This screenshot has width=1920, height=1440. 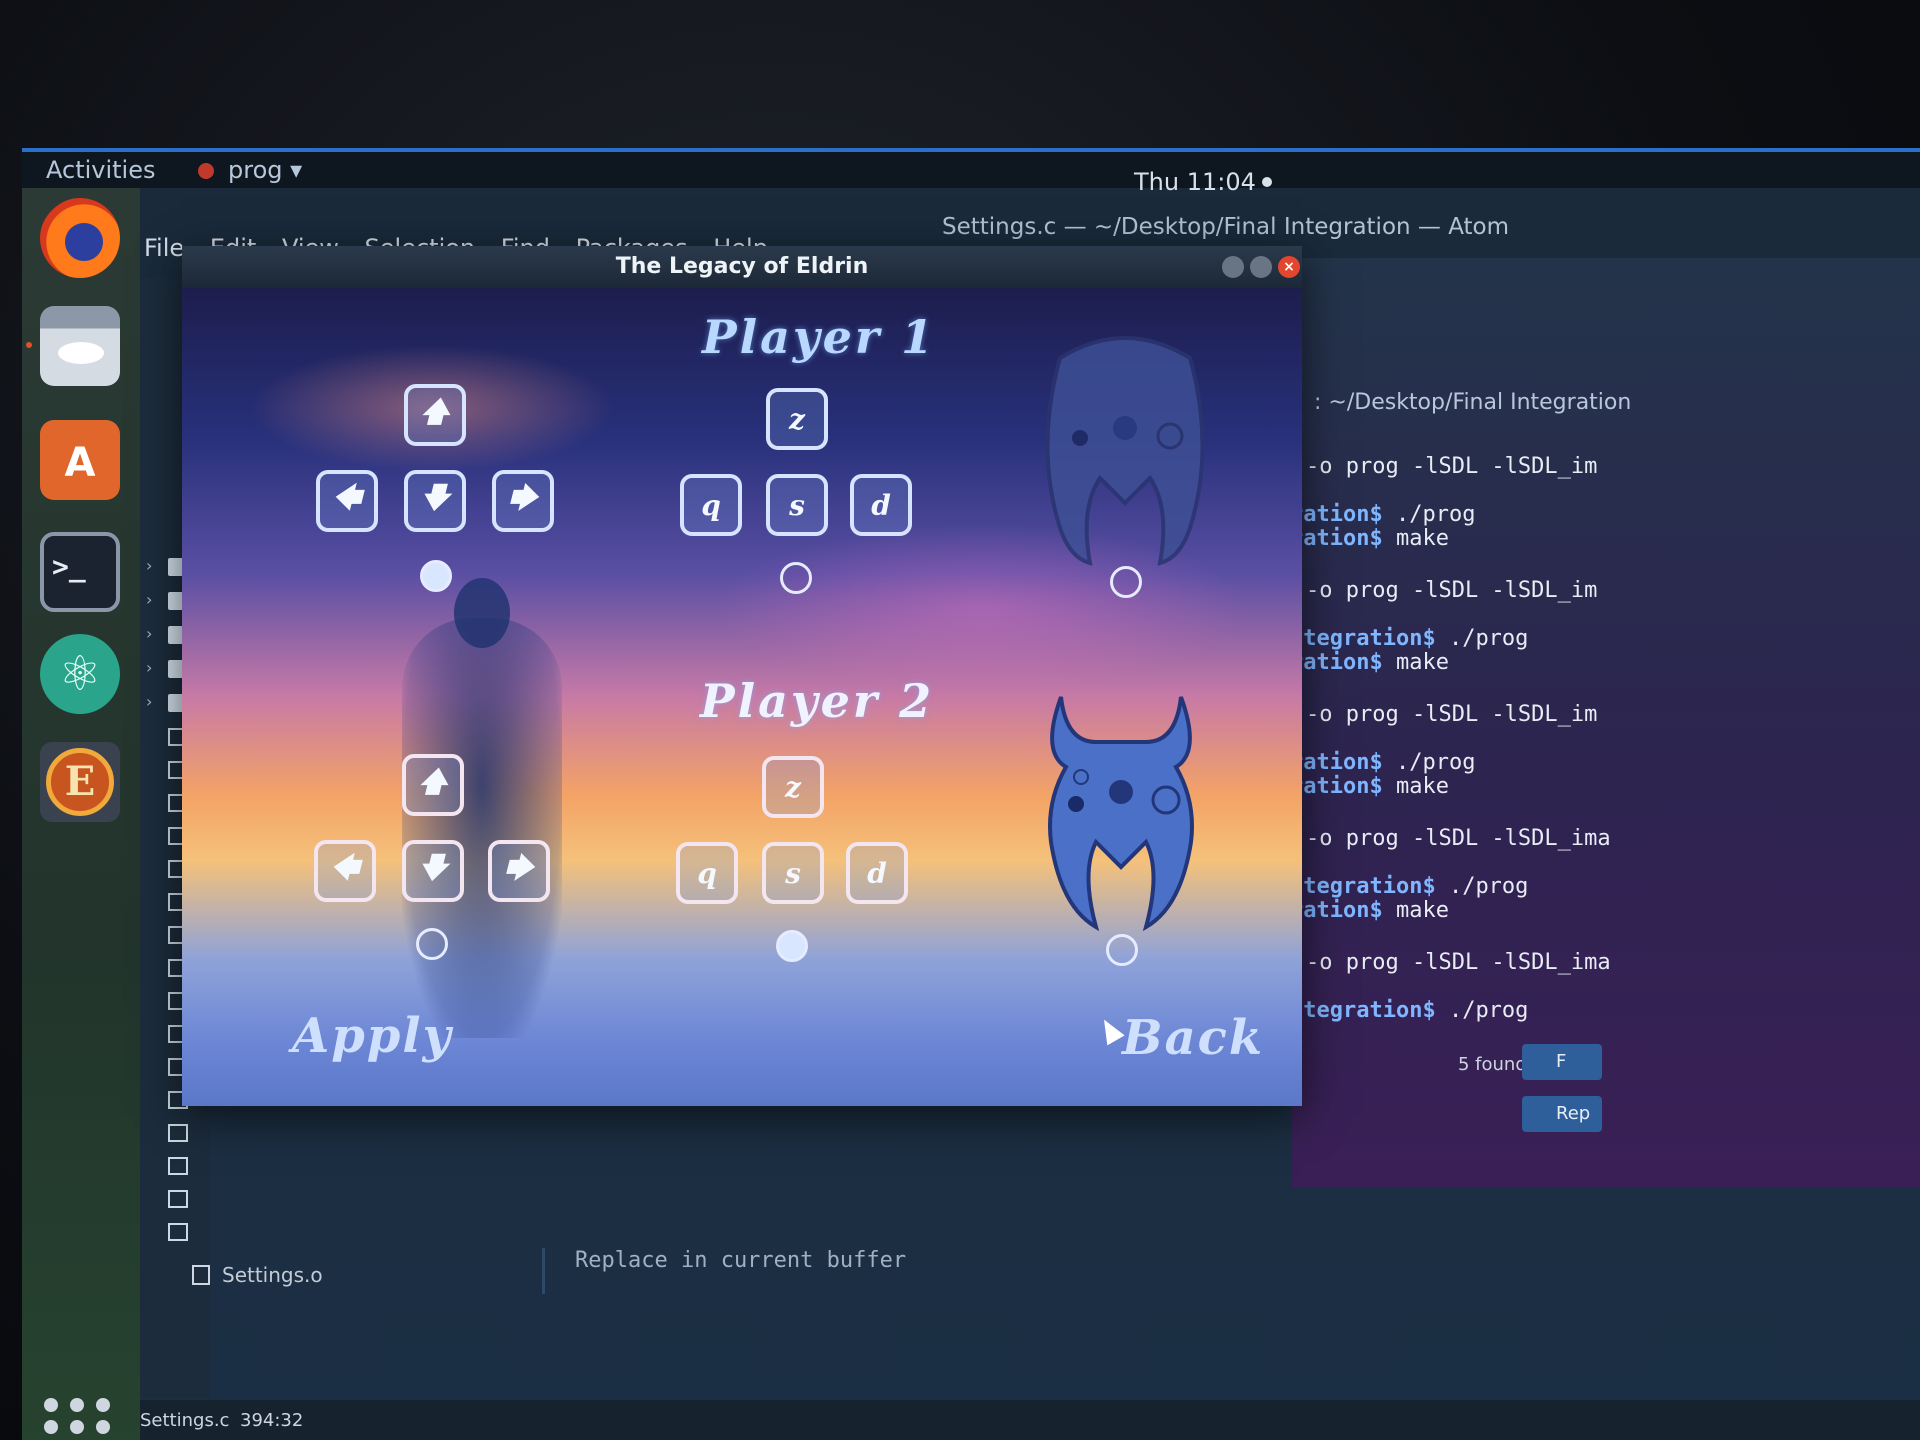 I want to click on p2-arrow-left-key: 🡄, so click(x=345, y=871).